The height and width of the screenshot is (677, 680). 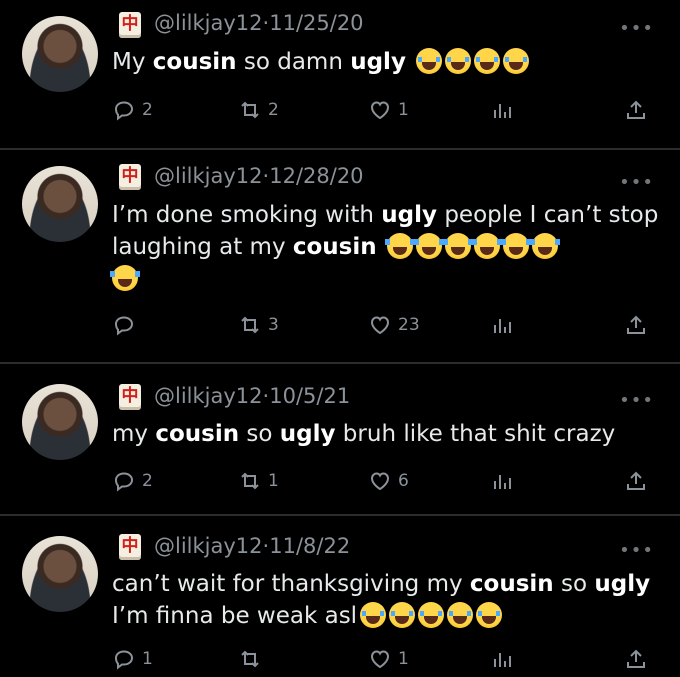 I want to click on tweet-date: 11/25/20, so click(x=316, y=23).